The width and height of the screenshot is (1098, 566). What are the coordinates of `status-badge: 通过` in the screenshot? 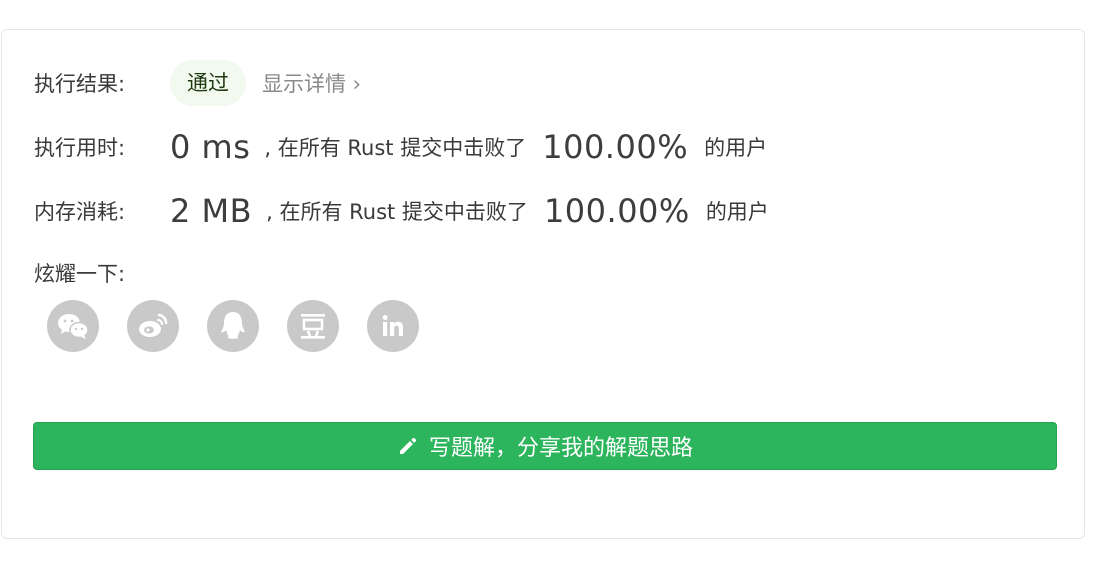 It's located at (208, 83).